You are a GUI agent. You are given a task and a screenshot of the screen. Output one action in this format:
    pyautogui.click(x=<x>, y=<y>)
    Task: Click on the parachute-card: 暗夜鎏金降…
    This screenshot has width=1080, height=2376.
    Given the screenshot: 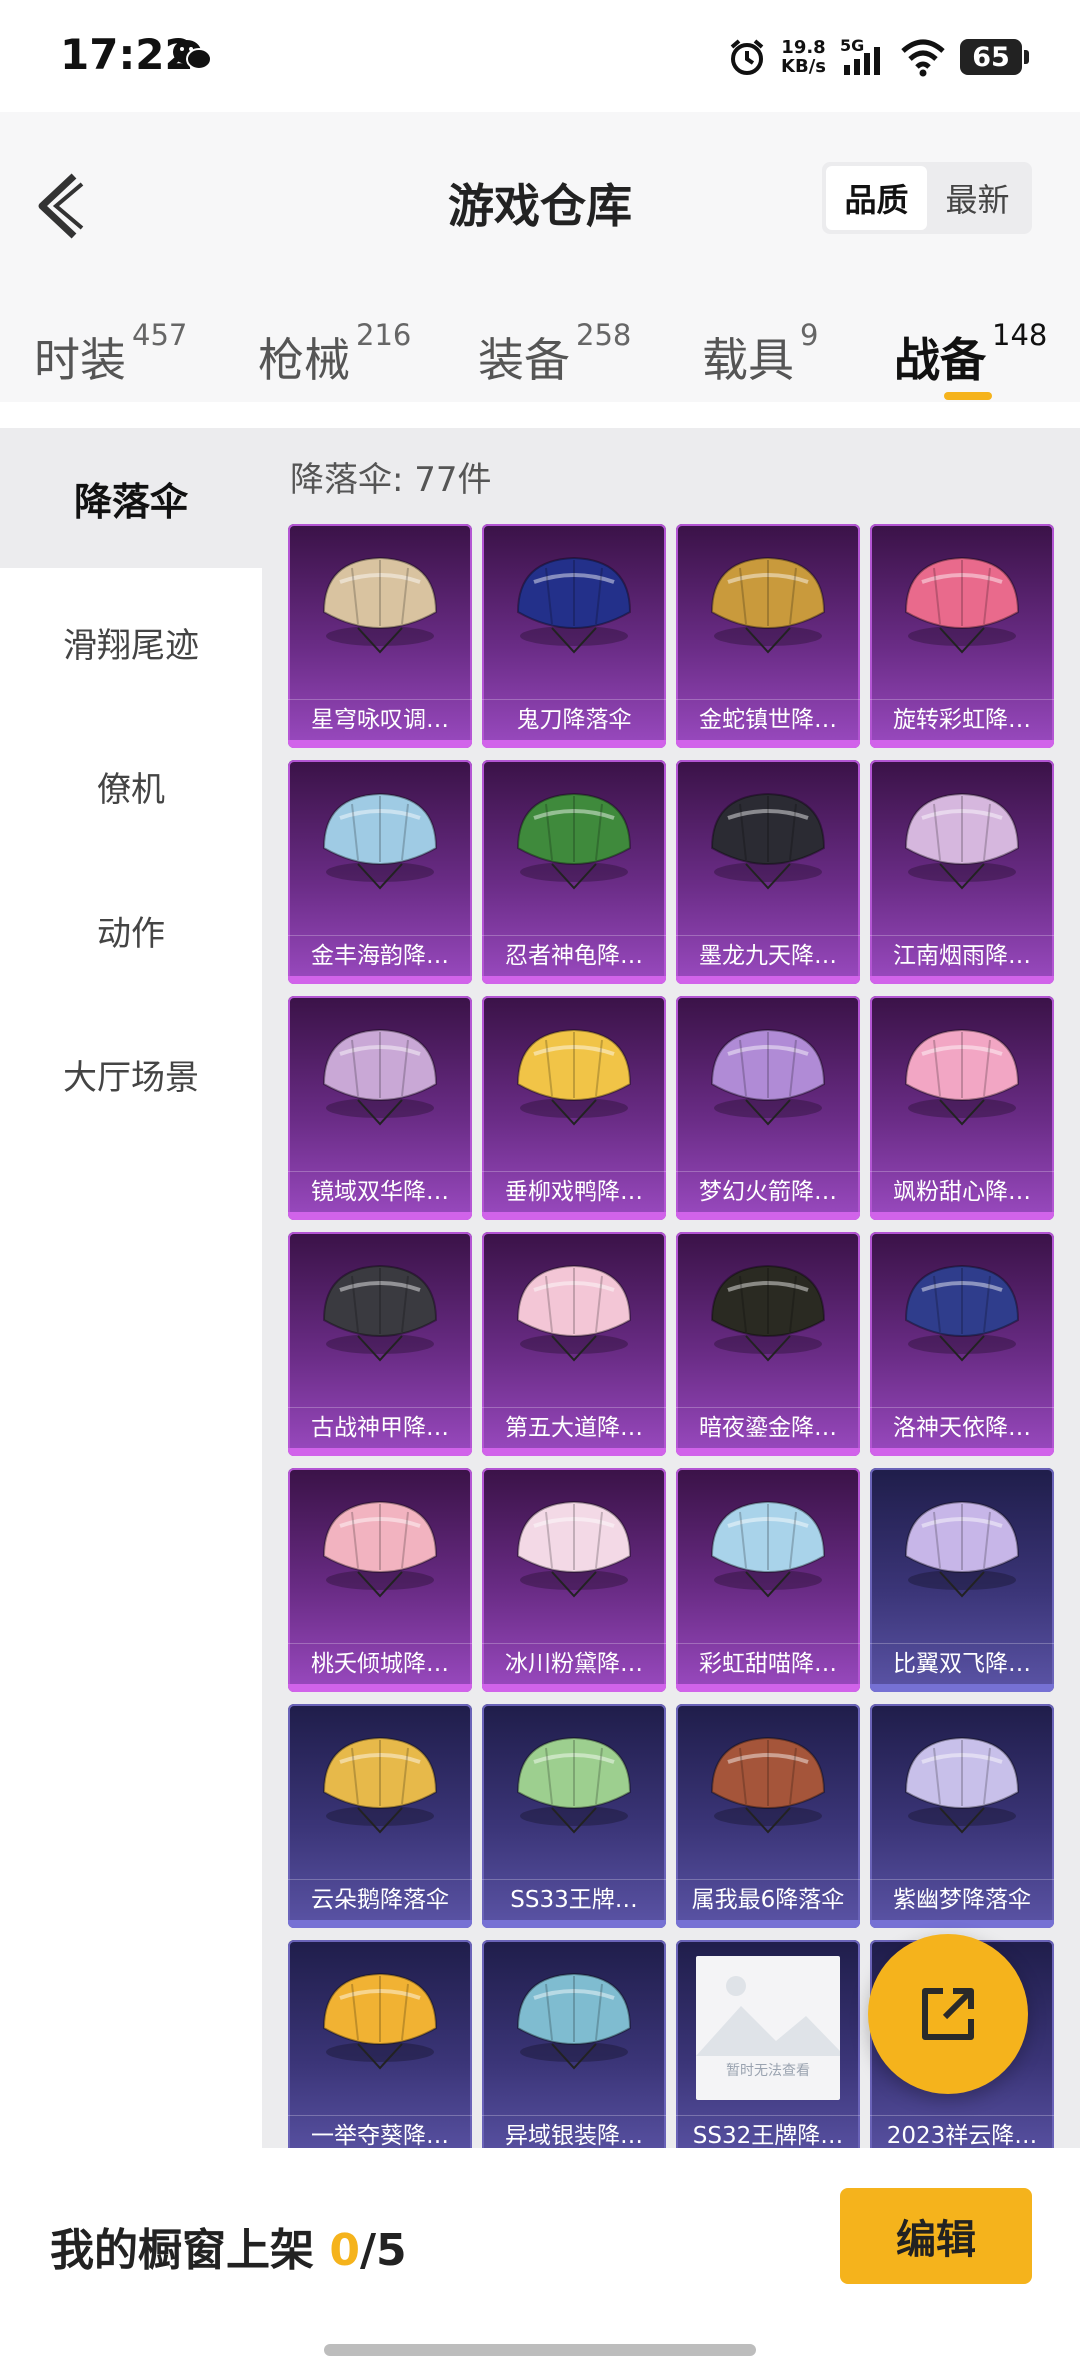 What is the action you would take?
    pyautogui.click(x=768, y=1344)
    